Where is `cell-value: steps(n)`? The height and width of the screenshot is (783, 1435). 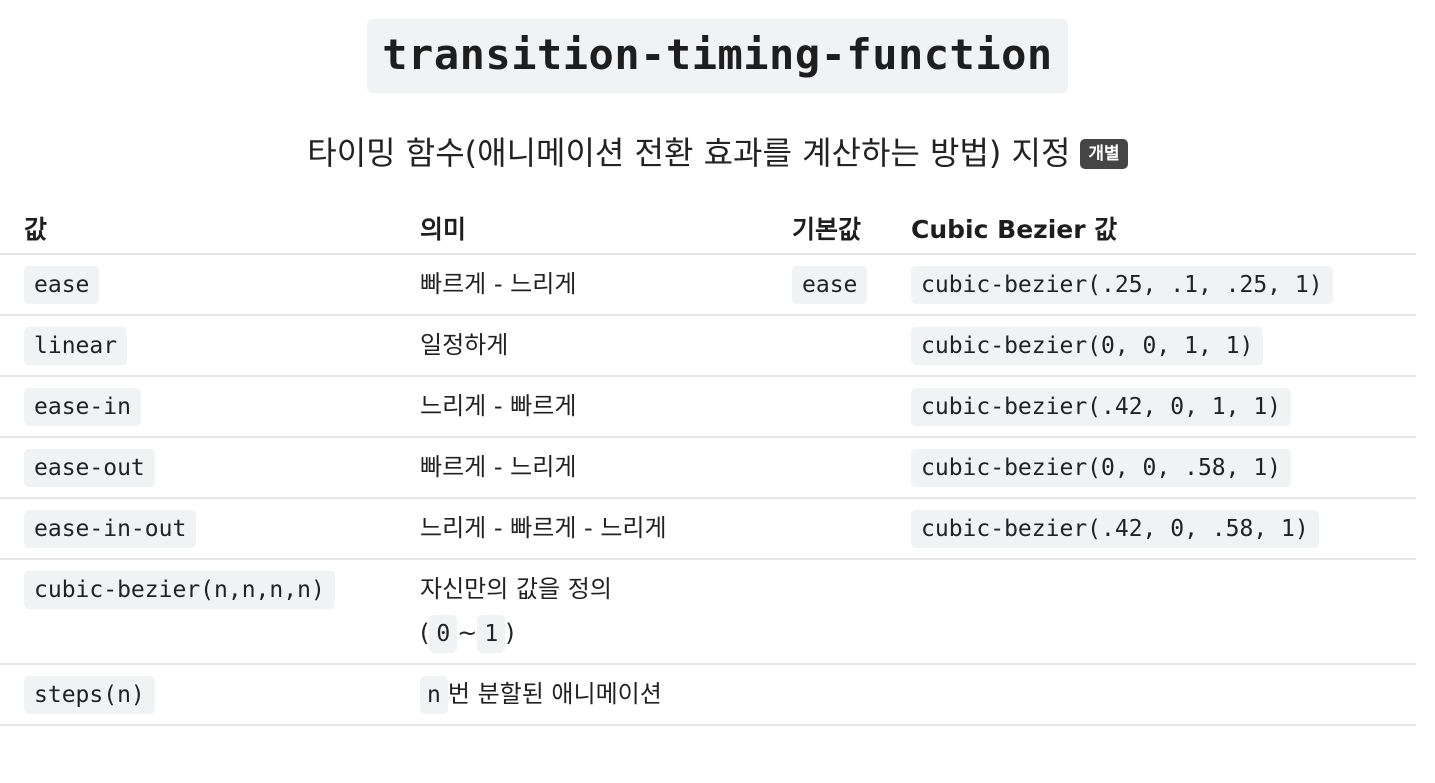 cell-value: steps(n) is located at coordinates (198, 695).